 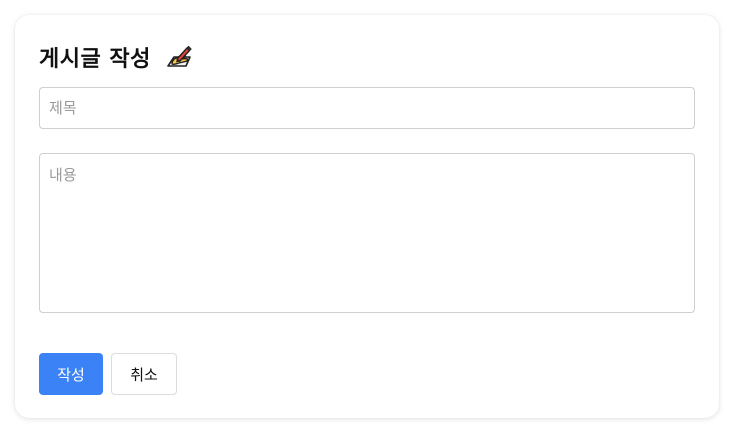 I want to click on cancel-button: 취소, so click(x=144, y=374).